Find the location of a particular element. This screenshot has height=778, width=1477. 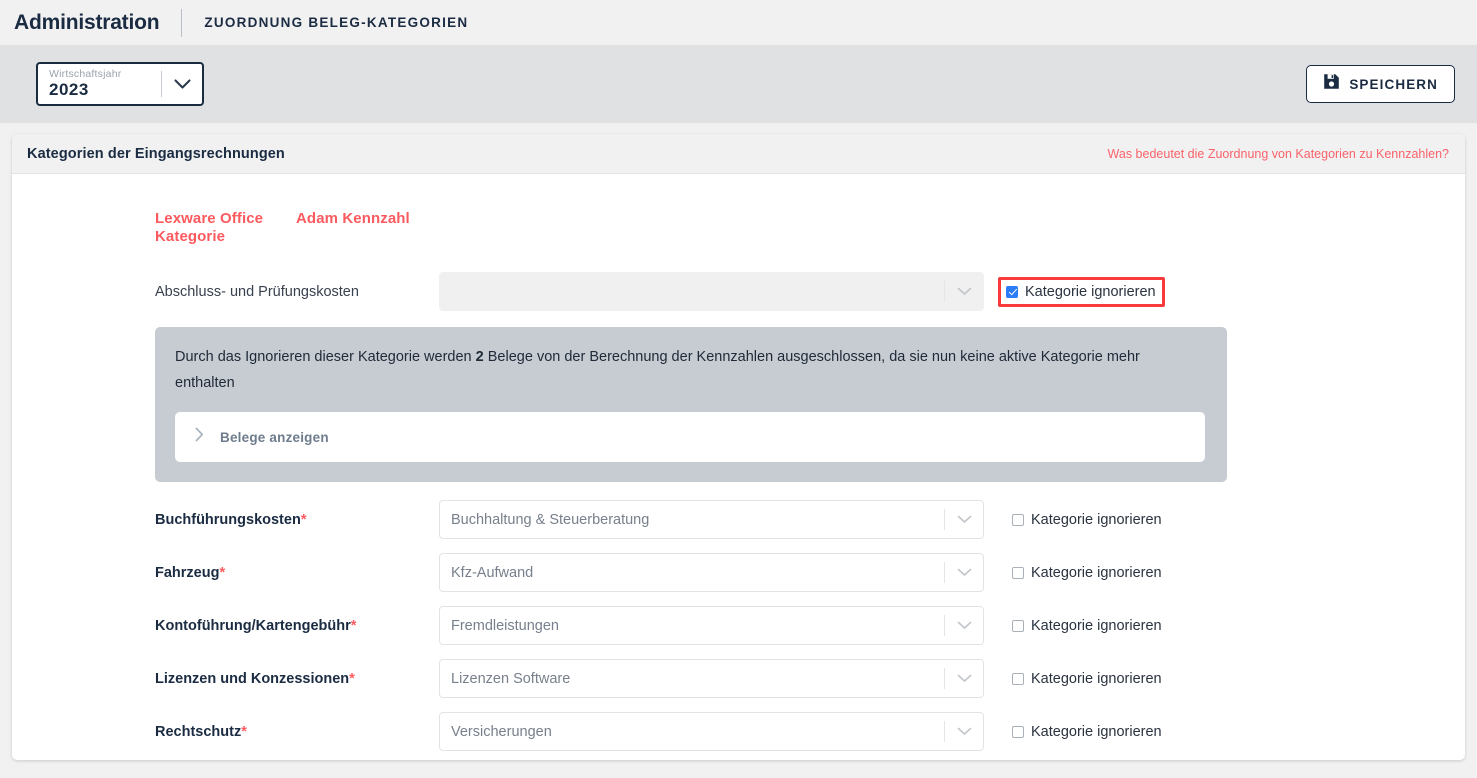

breadcrumb: ZUORDNUNG BELEG-KATEGORIEN is located at coordinates (336, 22).